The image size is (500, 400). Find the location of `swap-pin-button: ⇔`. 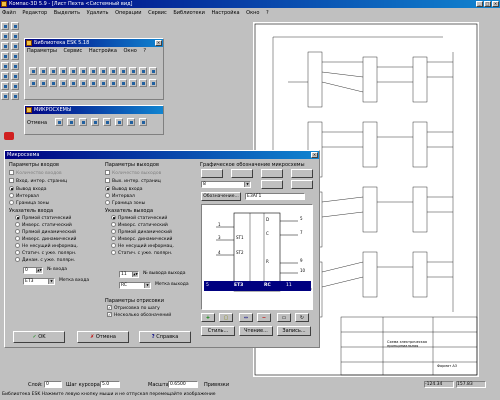

swap-pin-button: ⇔ is located at coordinates (246, 317).